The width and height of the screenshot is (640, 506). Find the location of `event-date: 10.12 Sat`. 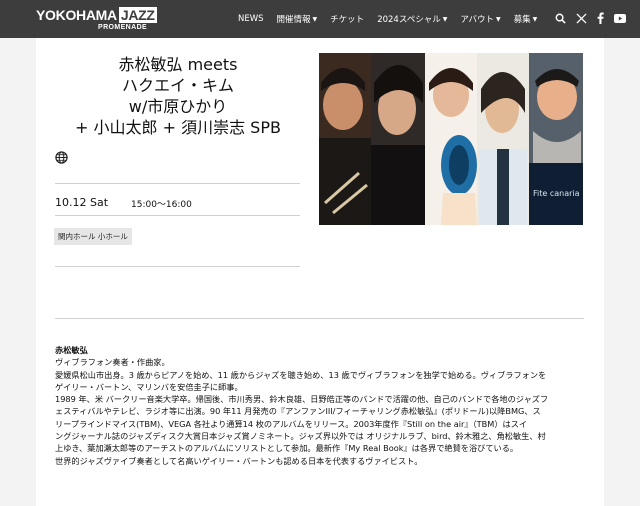

event-date: 10.12 Sat is located at coordinates (82, 202).